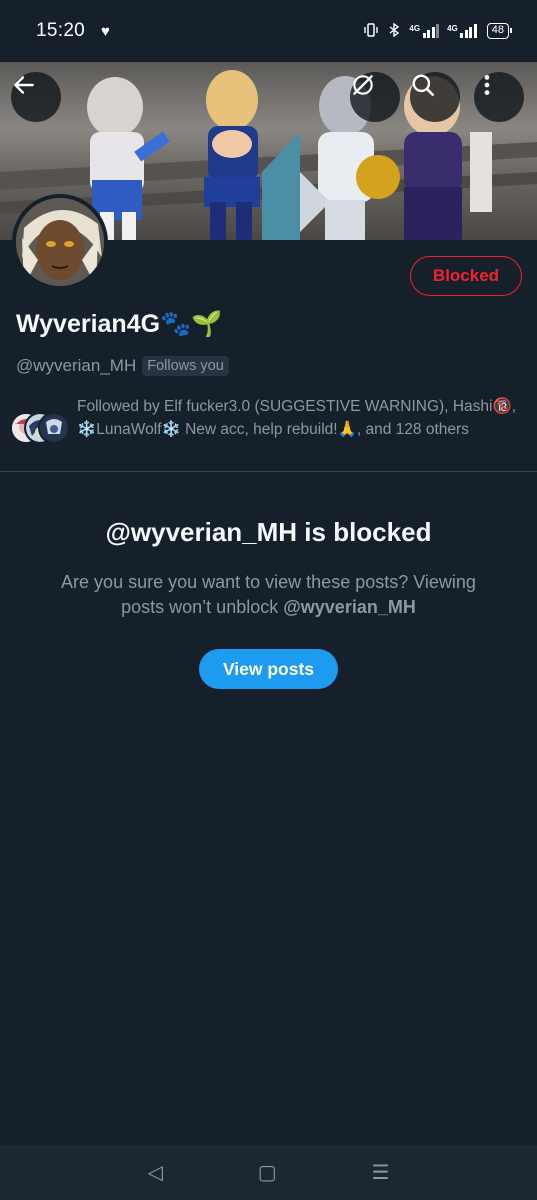 The image size is (537, 1200). What do you see at coordinates (499, 97) in the screenshot?
I see `more-button` at bounding box center [499, 97].